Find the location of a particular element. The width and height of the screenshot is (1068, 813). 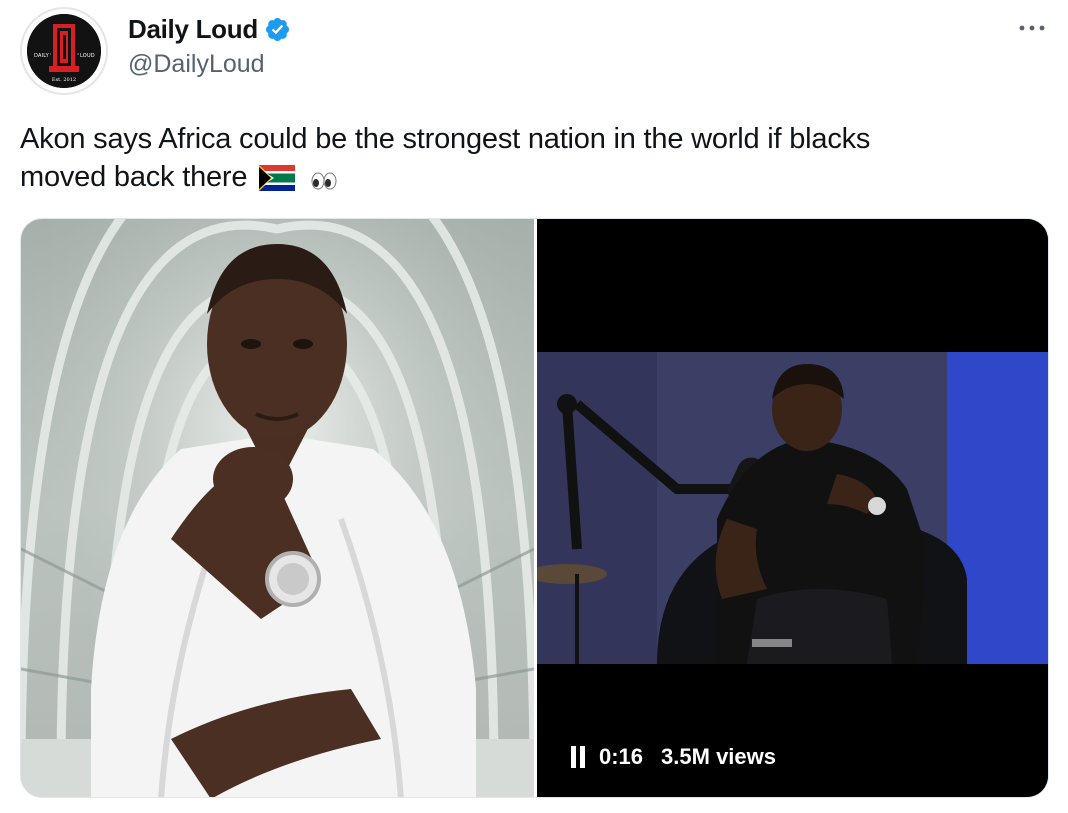

south-africa-flag-icon is located at coordinates (275, 178).